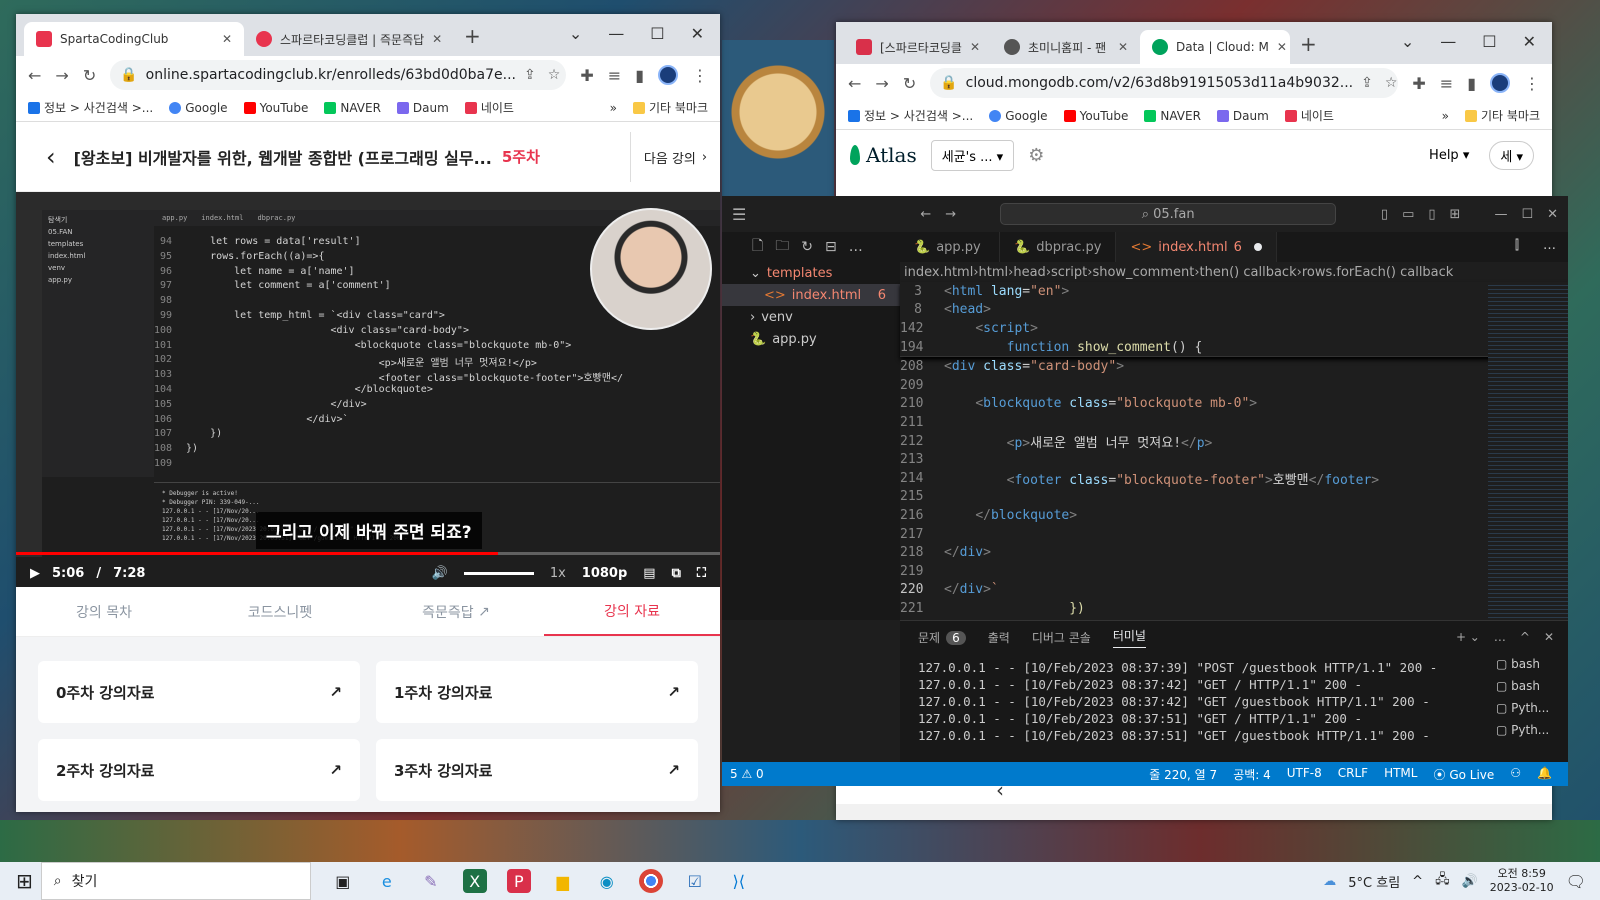  What do you see at coordinates (558, 573) in the screenshot?
I see `speed-label: 1x` at bounding box center [558, 573].